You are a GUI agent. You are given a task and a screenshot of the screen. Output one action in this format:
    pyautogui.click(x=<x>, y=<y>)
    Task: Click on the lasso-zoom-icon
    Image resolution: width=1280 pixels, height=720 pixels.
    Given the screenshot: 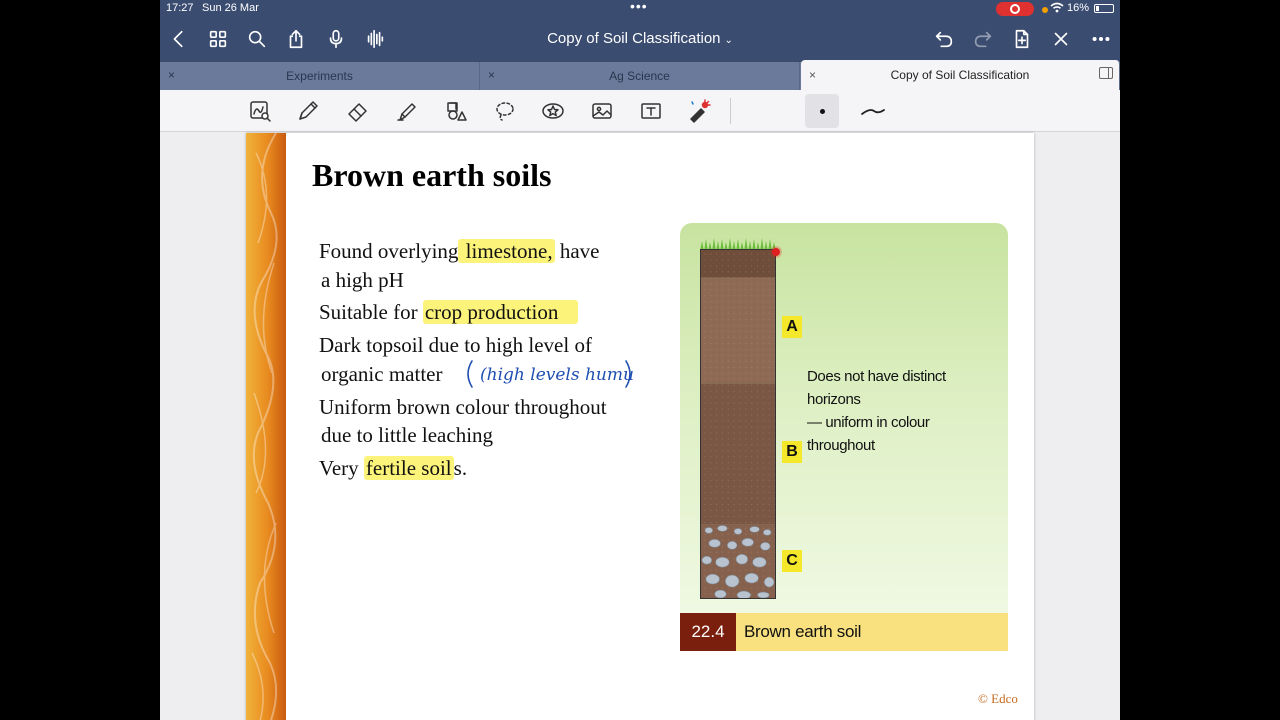 What is the action you would take?
    pyautogui.click(x=260, y=111)
    